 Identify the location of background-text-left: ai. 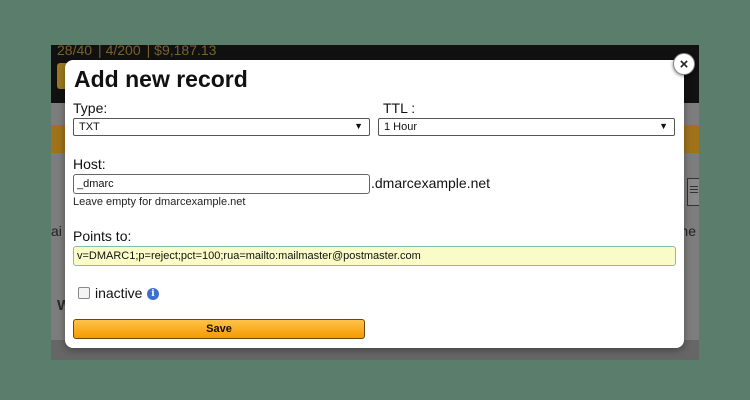
(56, 231).